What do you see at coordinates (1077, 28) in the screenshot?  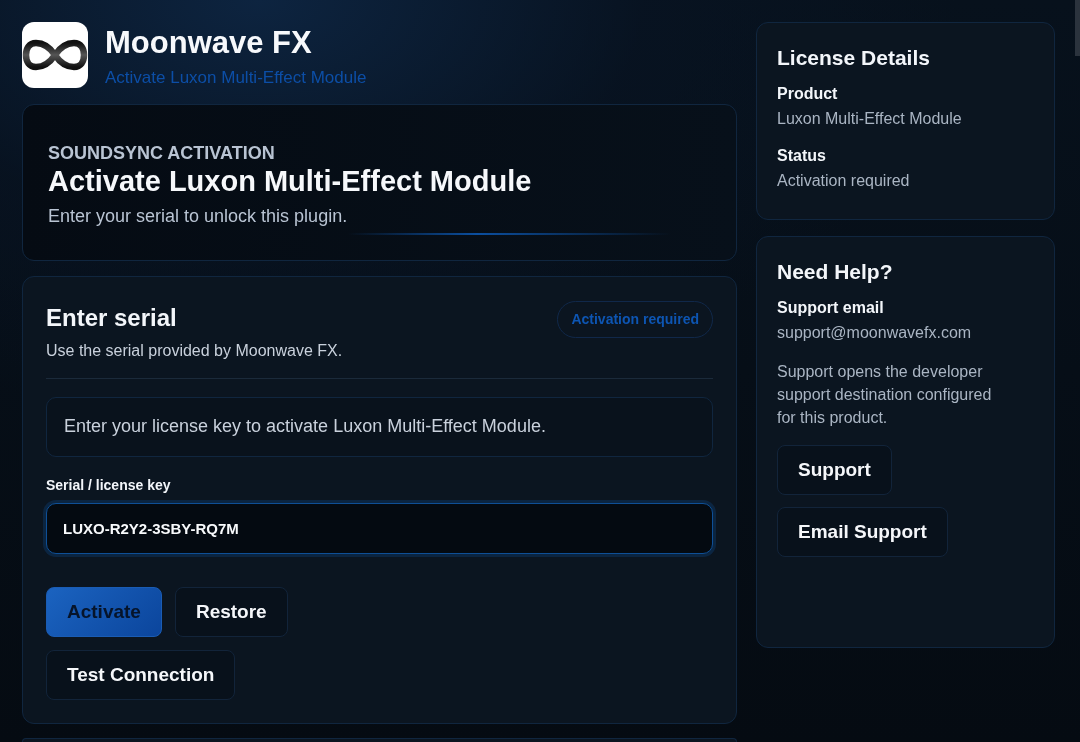 I see `scrollbar-thumb` at bounding box center [1077, 28].